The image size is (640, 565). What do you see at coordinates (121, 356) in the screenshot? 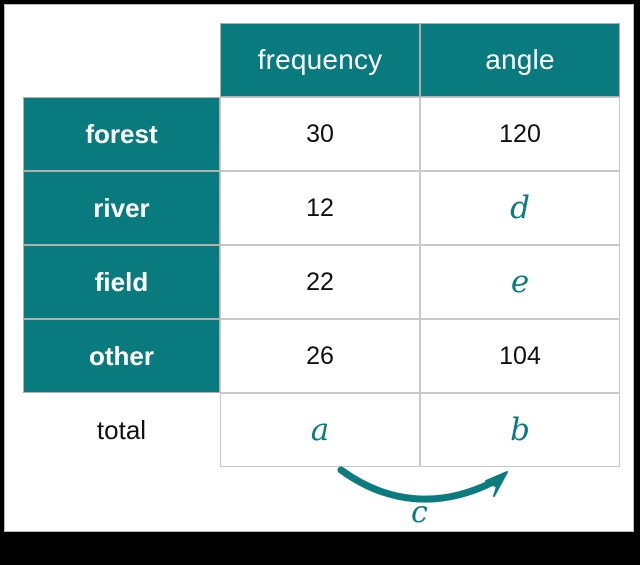
I see `row-label-other: other` at bounding box center [121, 356].